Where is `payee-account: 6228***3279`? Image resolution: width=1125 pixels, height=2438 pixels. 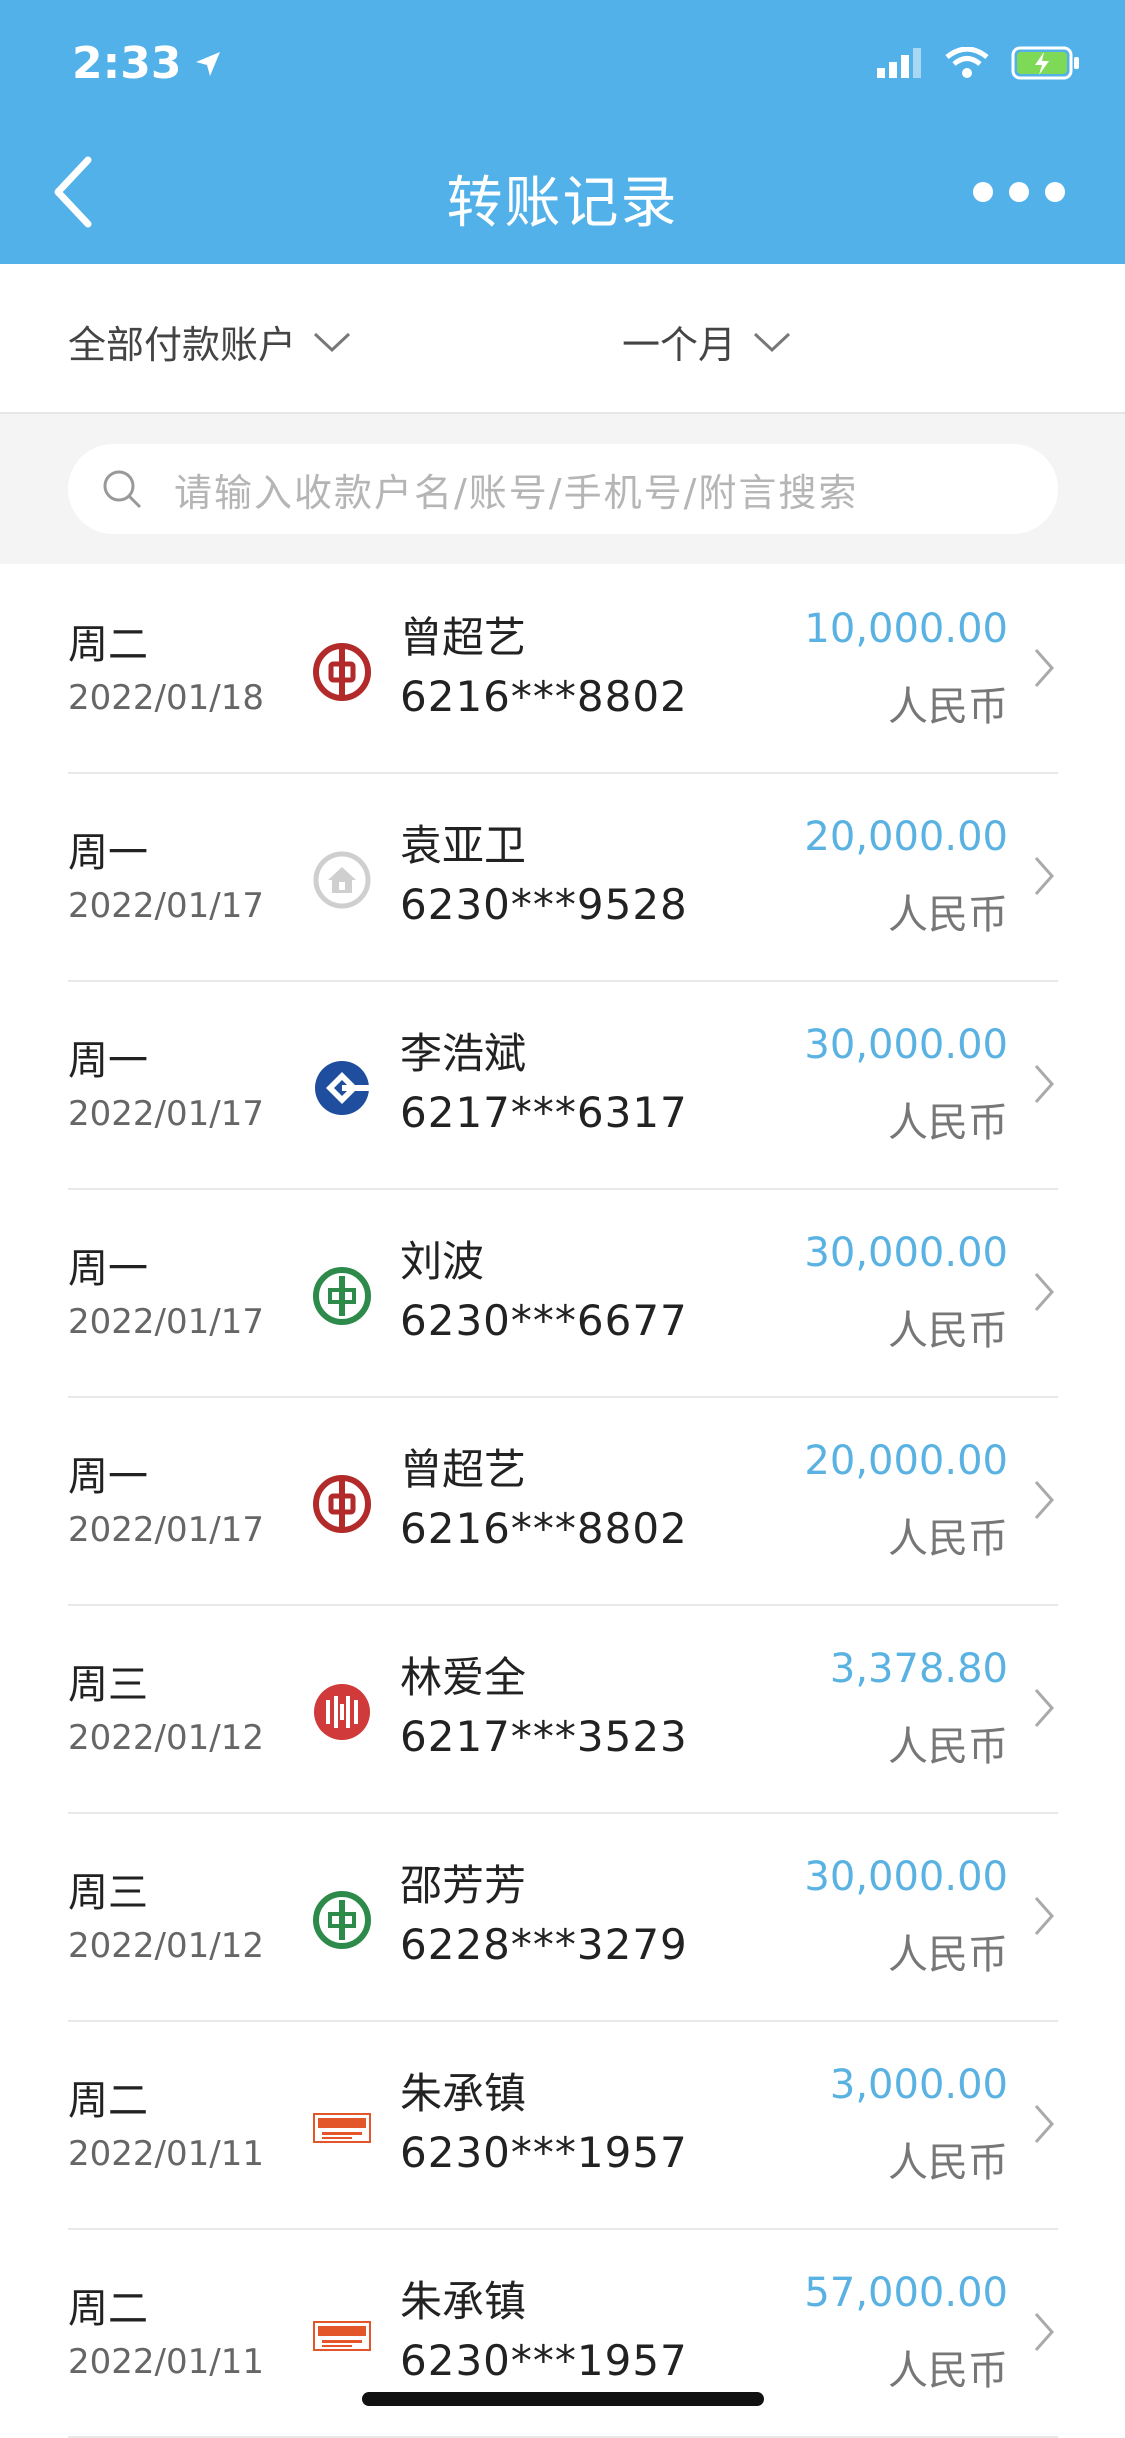 payee-account: 6228***3279 is located at coordinates (544, 1944).